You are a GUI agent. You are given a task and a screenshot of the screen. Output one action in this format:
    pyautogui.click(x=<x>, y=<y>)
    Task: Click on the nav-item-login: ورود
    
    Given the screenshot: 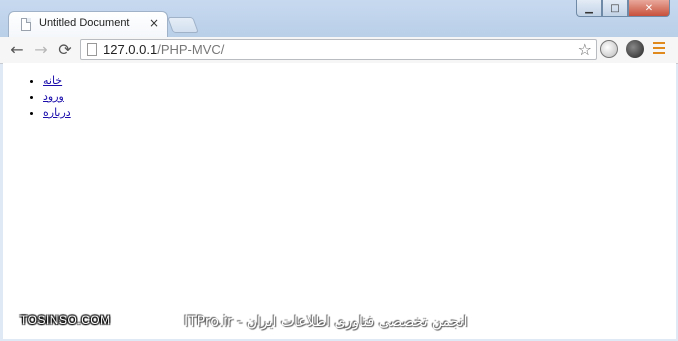 What is the action you would take?
    pyautogui.click(x=57, y=97)
    